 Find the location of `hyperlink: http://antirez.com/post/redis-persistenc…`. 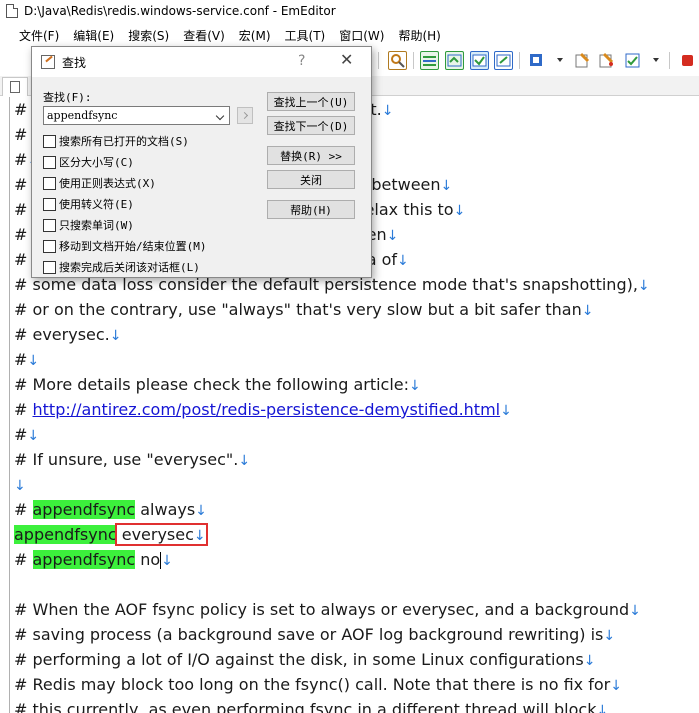

hyperlink: http://antirez.com/post/redis-persistenc… is located at coordinates (267, 409).